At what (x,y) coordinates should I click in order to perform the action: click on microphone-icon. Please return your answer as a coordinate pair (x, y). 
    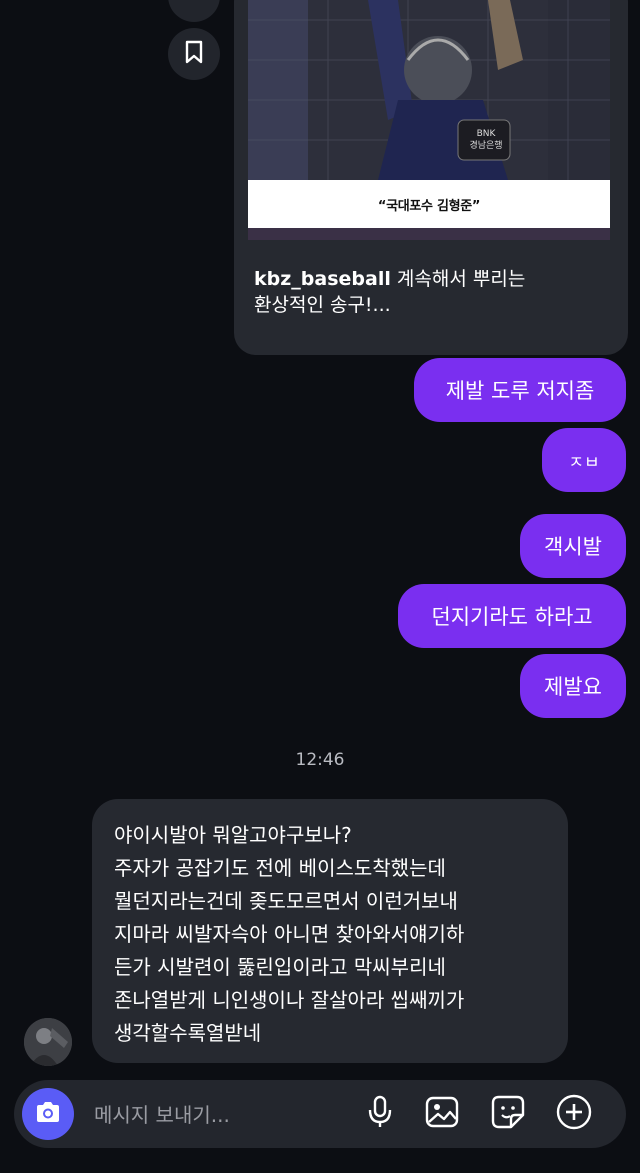
    Looking at the image, I should click on (380, 1114).